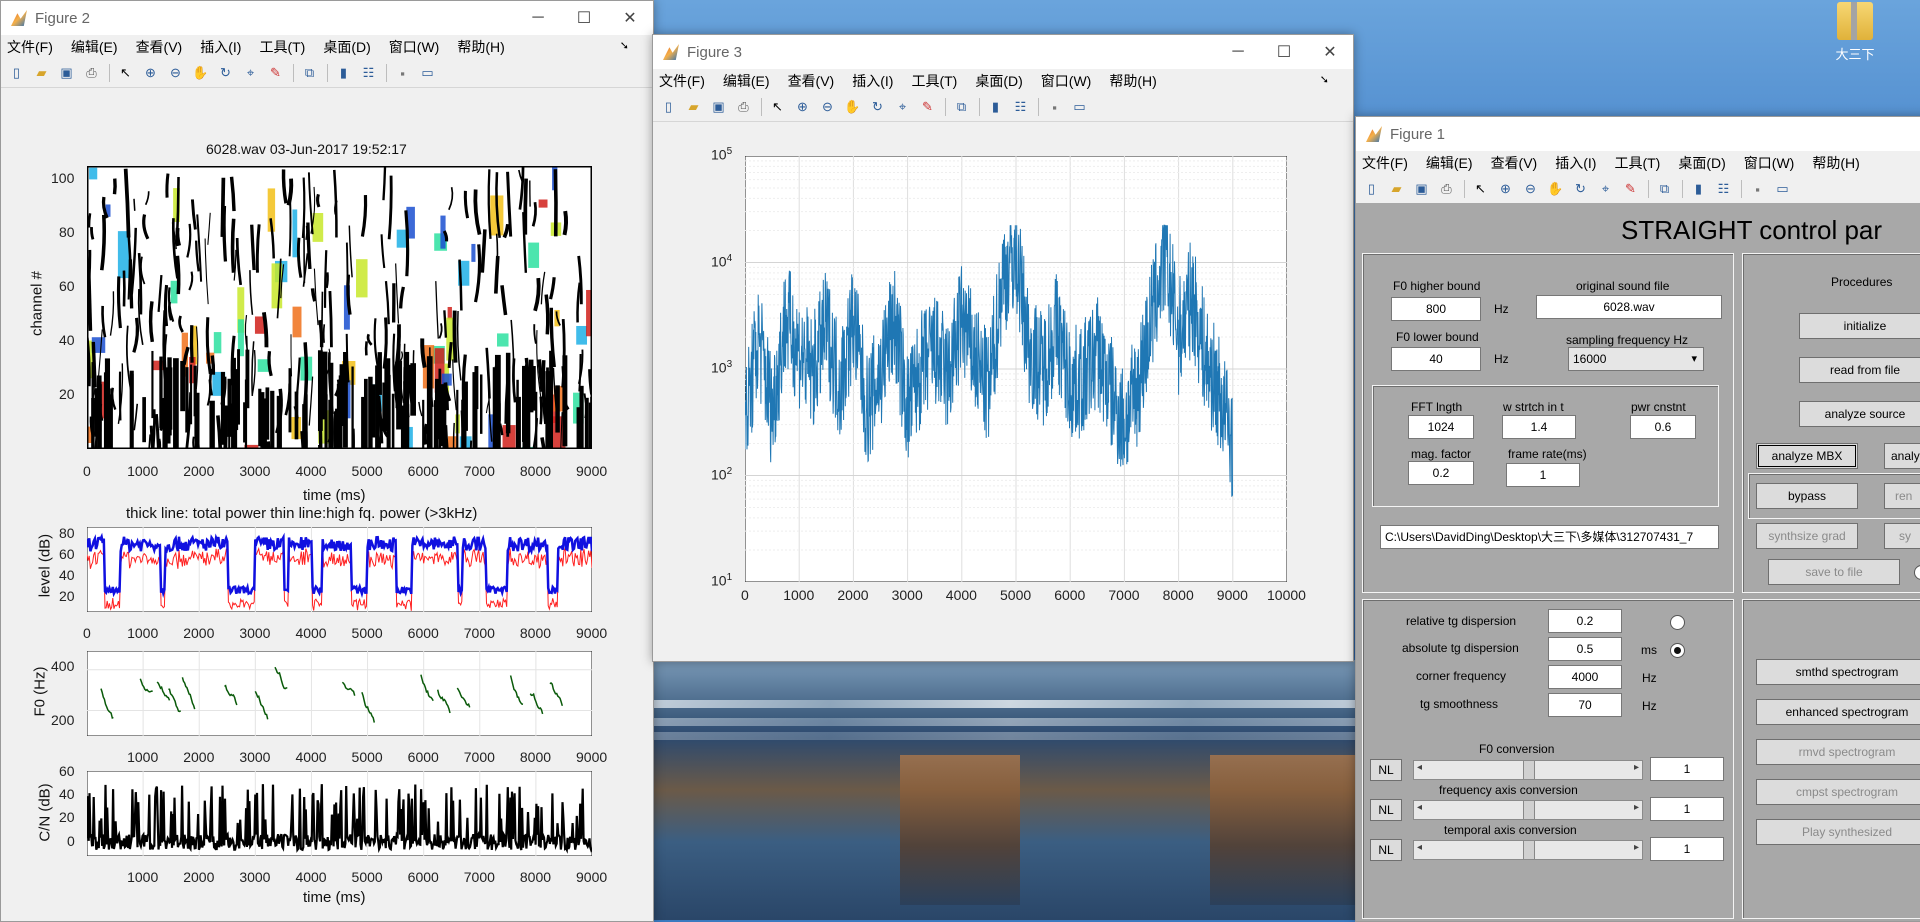 This screenshot has height=922, width=1920. What do you see at coordinates (1859, 414) in the screenshot?
I see `analyze-source-button: analyze source` at bounding box center [1859, 414].